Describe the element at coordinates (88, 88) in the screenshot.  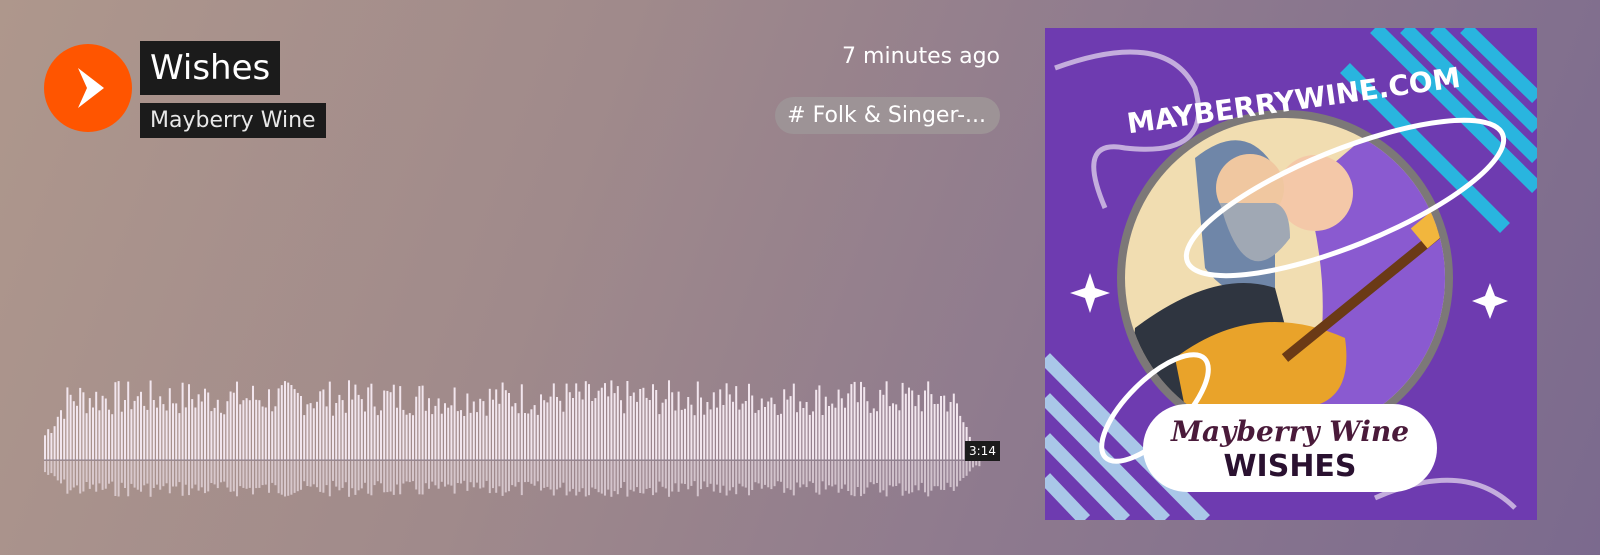
I see `play-button` at that location.